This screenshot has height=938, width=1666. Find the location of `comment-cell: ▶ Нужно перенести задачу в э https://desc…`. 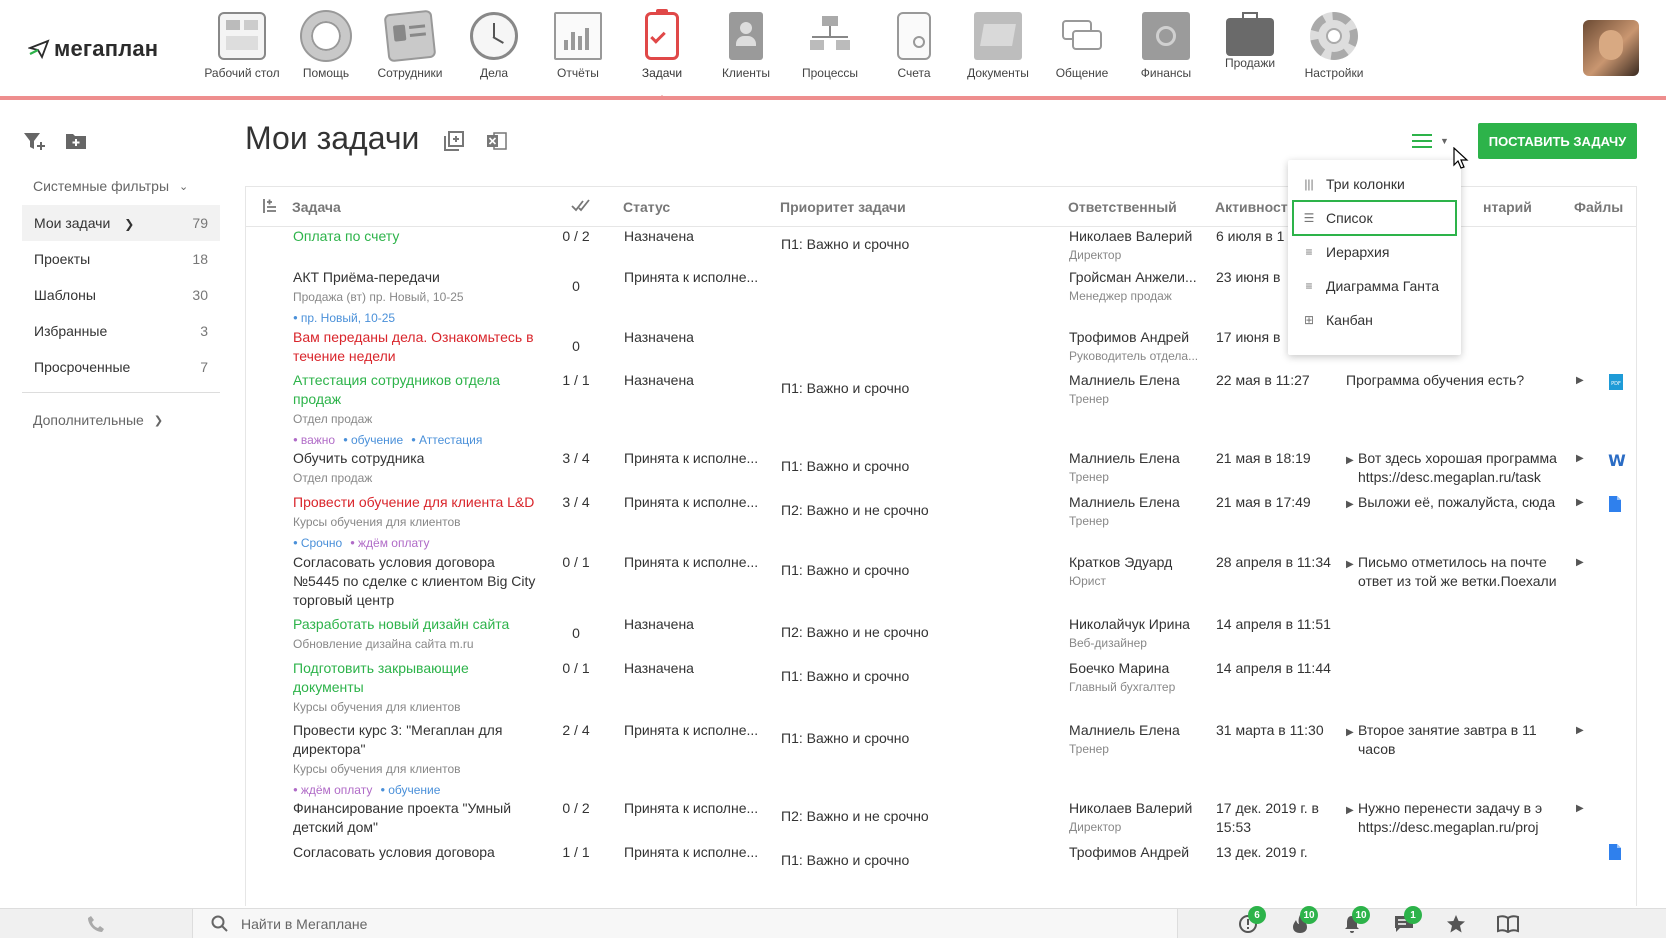

comment-cell: ▶ Нужно перенести задачу в э https://desc… is located at coordinates (1453, 818).